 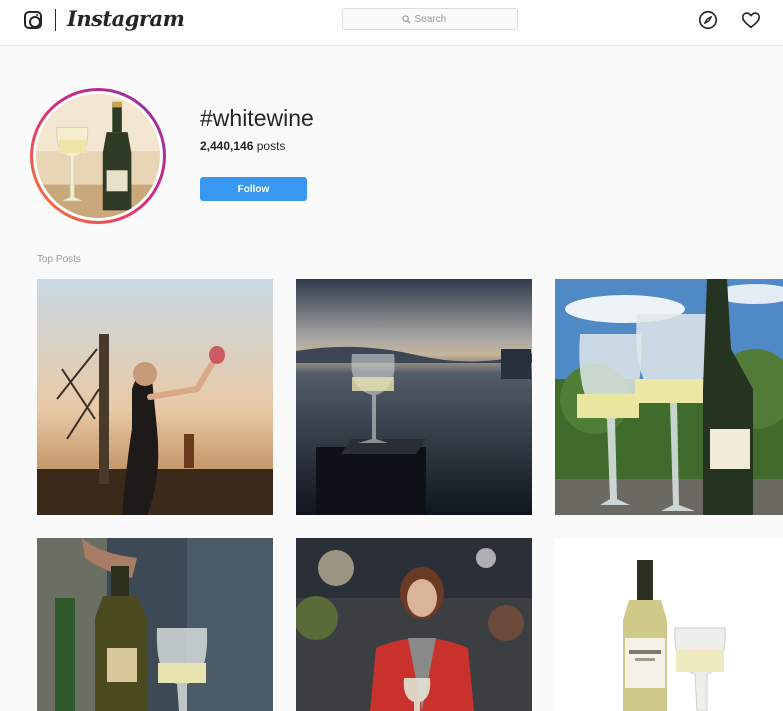 What do you see at coordinates (406, 19) in the screenshot?
I see `search-icon` at bounding box center [406, 19].